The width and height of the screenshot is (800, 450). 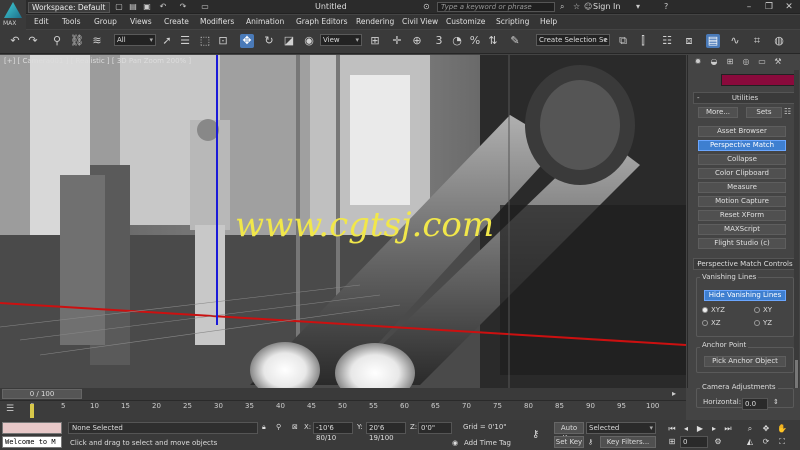 I want to click on current-frame-field: 0, so click(x=694, y=442).